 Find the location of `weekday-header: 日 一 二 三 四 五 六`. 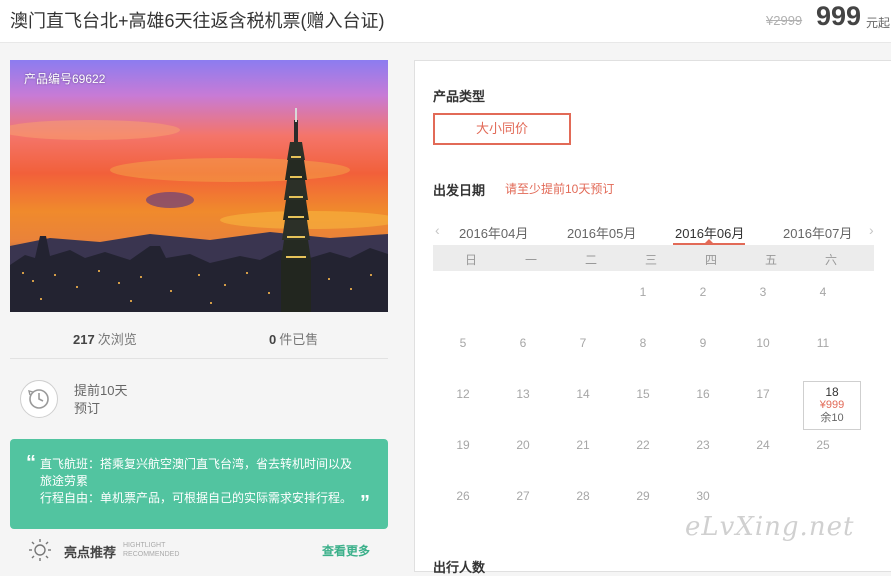

weekday-header: 日 一 二 三 四 五 六 is located at coordinates (653, 258).